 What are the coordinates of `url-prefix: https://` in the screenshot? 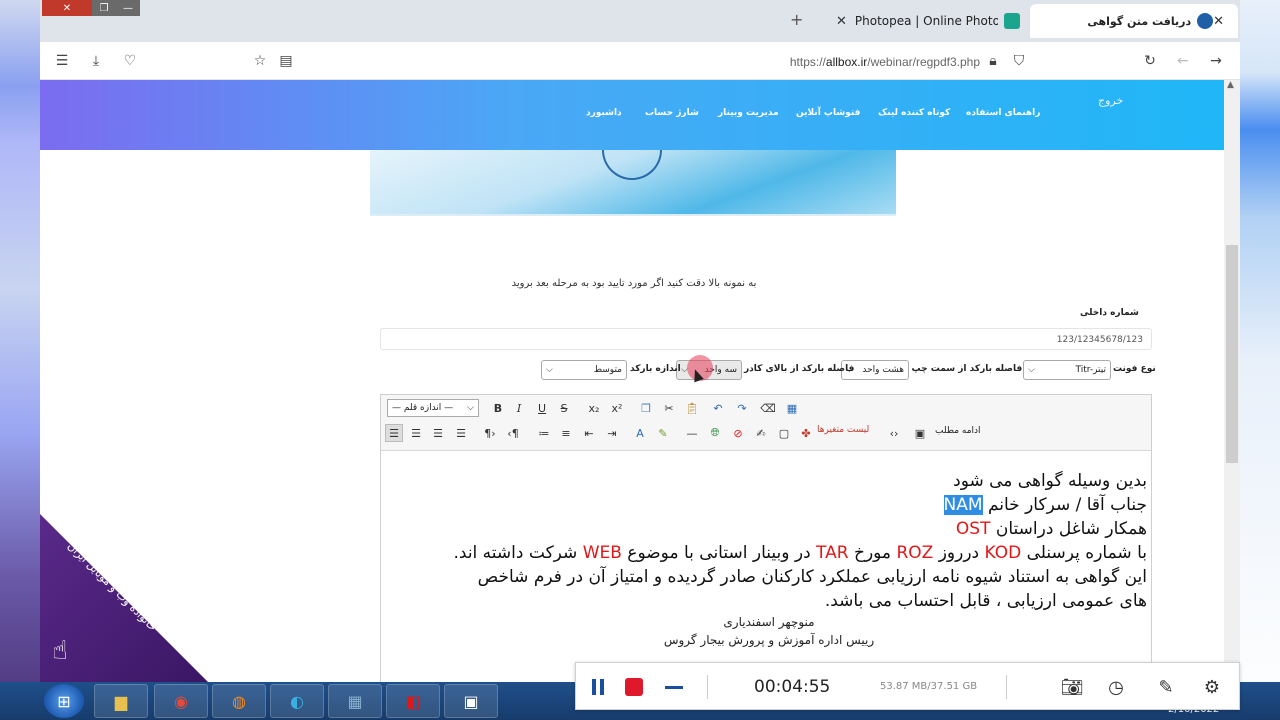 It's located at (807, 62).